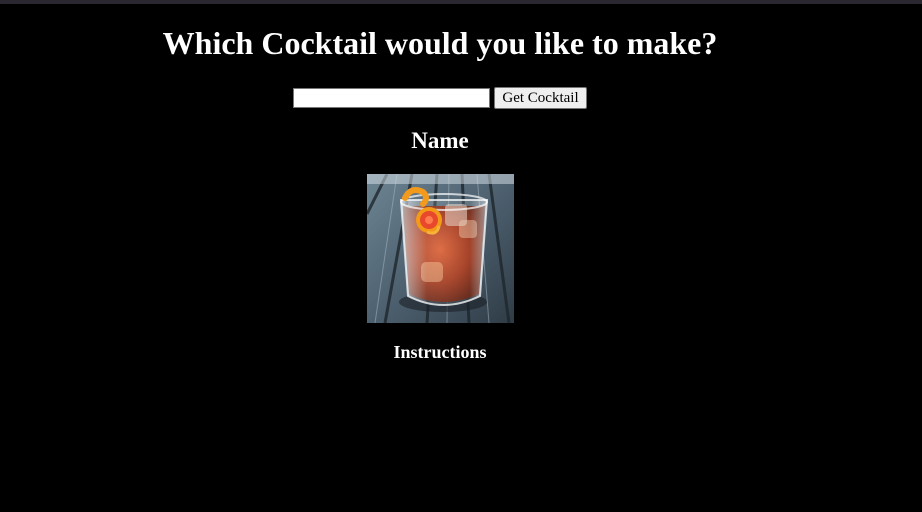 The height and width of the screenshot is (512, 922). Describe the element at coordinates (392, 98) in the screenshot. I see `cocktail-search-input` at that location.